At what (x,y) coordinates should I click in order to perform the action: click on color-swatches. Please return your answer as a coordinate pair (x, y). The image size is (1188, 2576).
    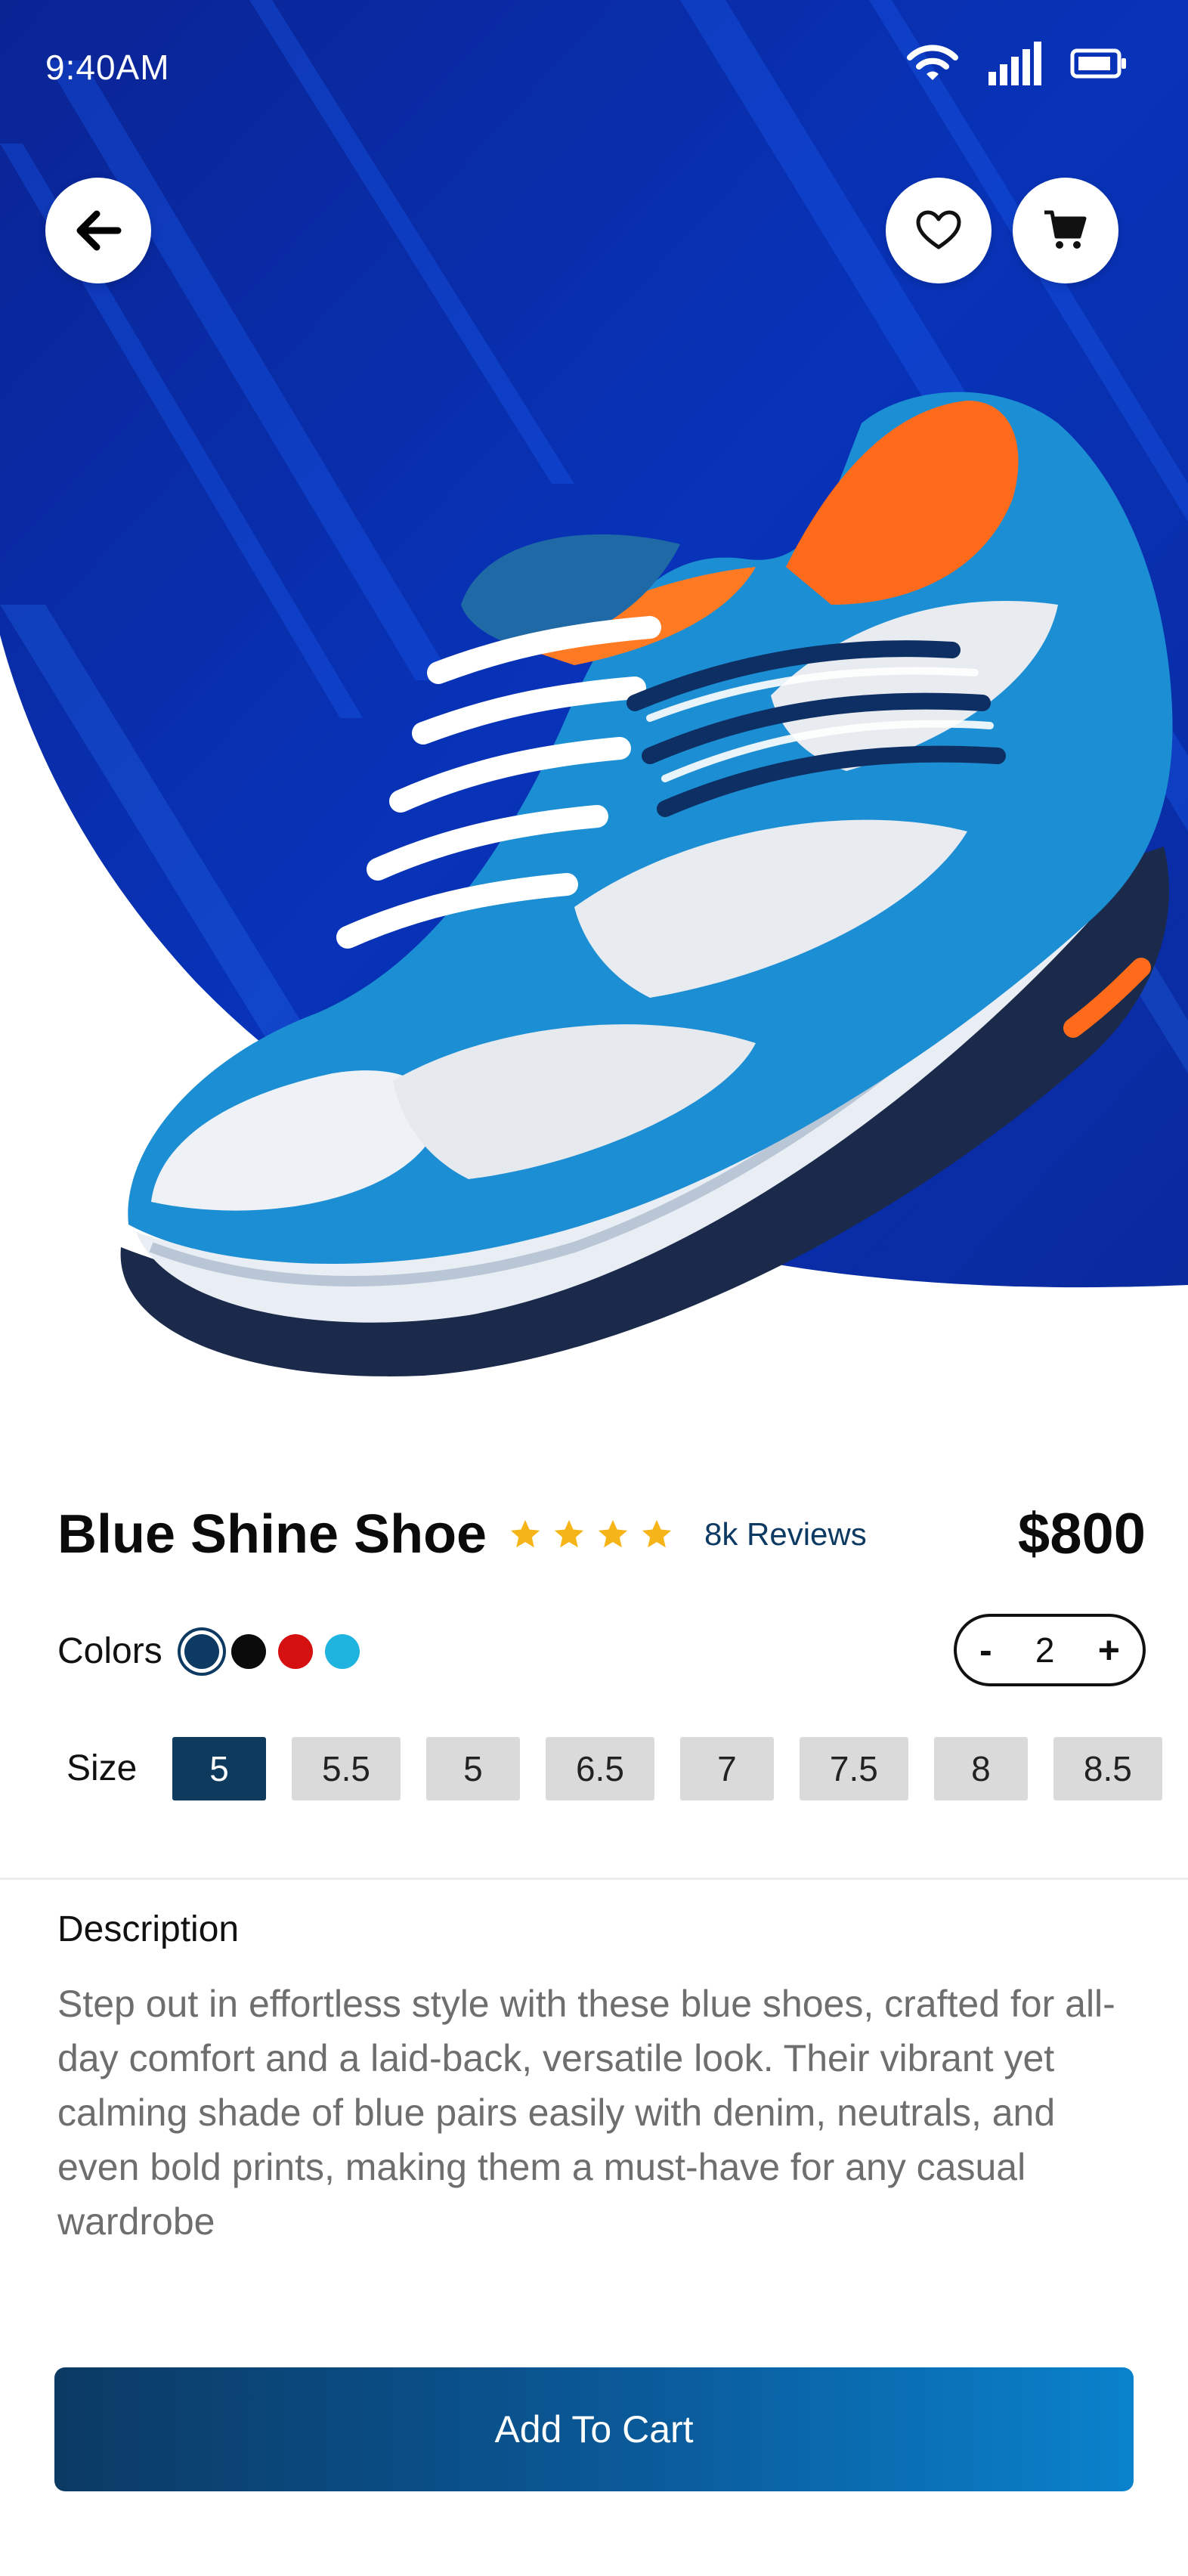
    Looking at the image, I should click on (272, 1651).